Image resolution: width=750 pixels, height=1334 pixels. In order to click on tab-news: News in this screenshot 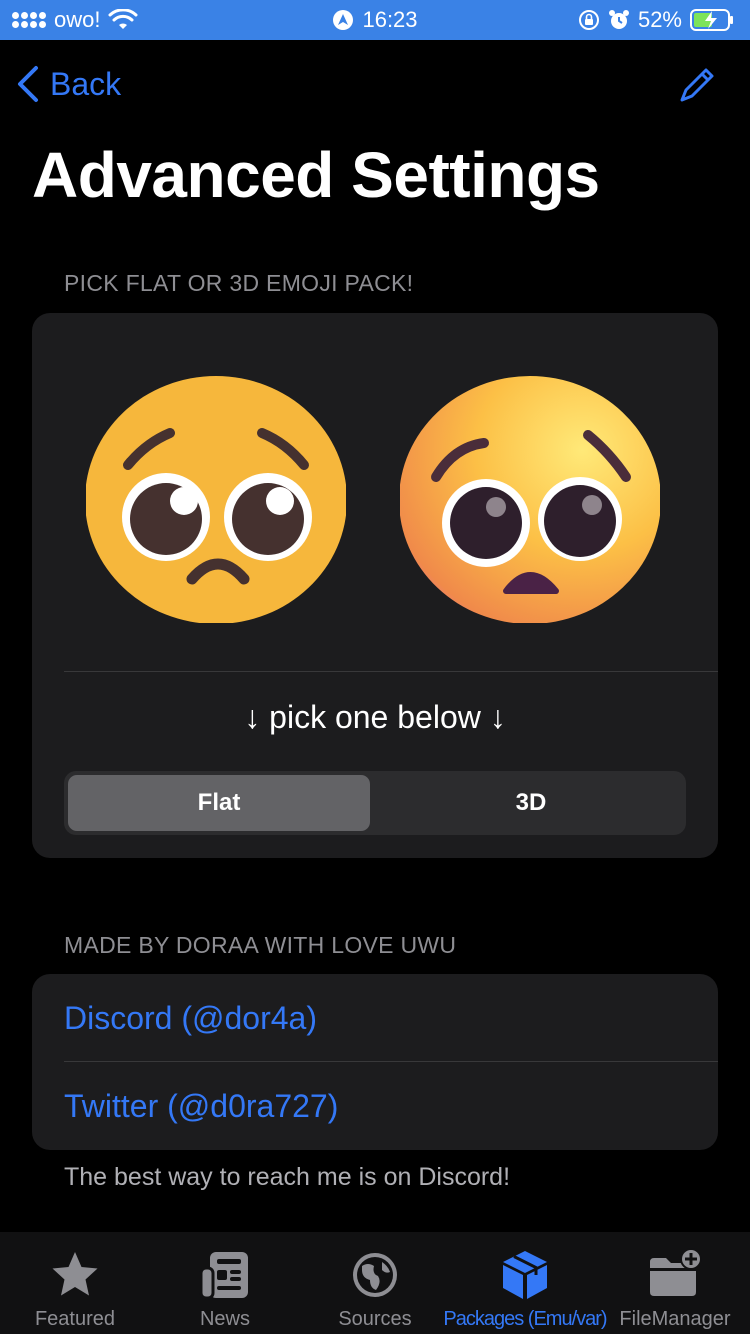, I will do `click(225, 1283)`.